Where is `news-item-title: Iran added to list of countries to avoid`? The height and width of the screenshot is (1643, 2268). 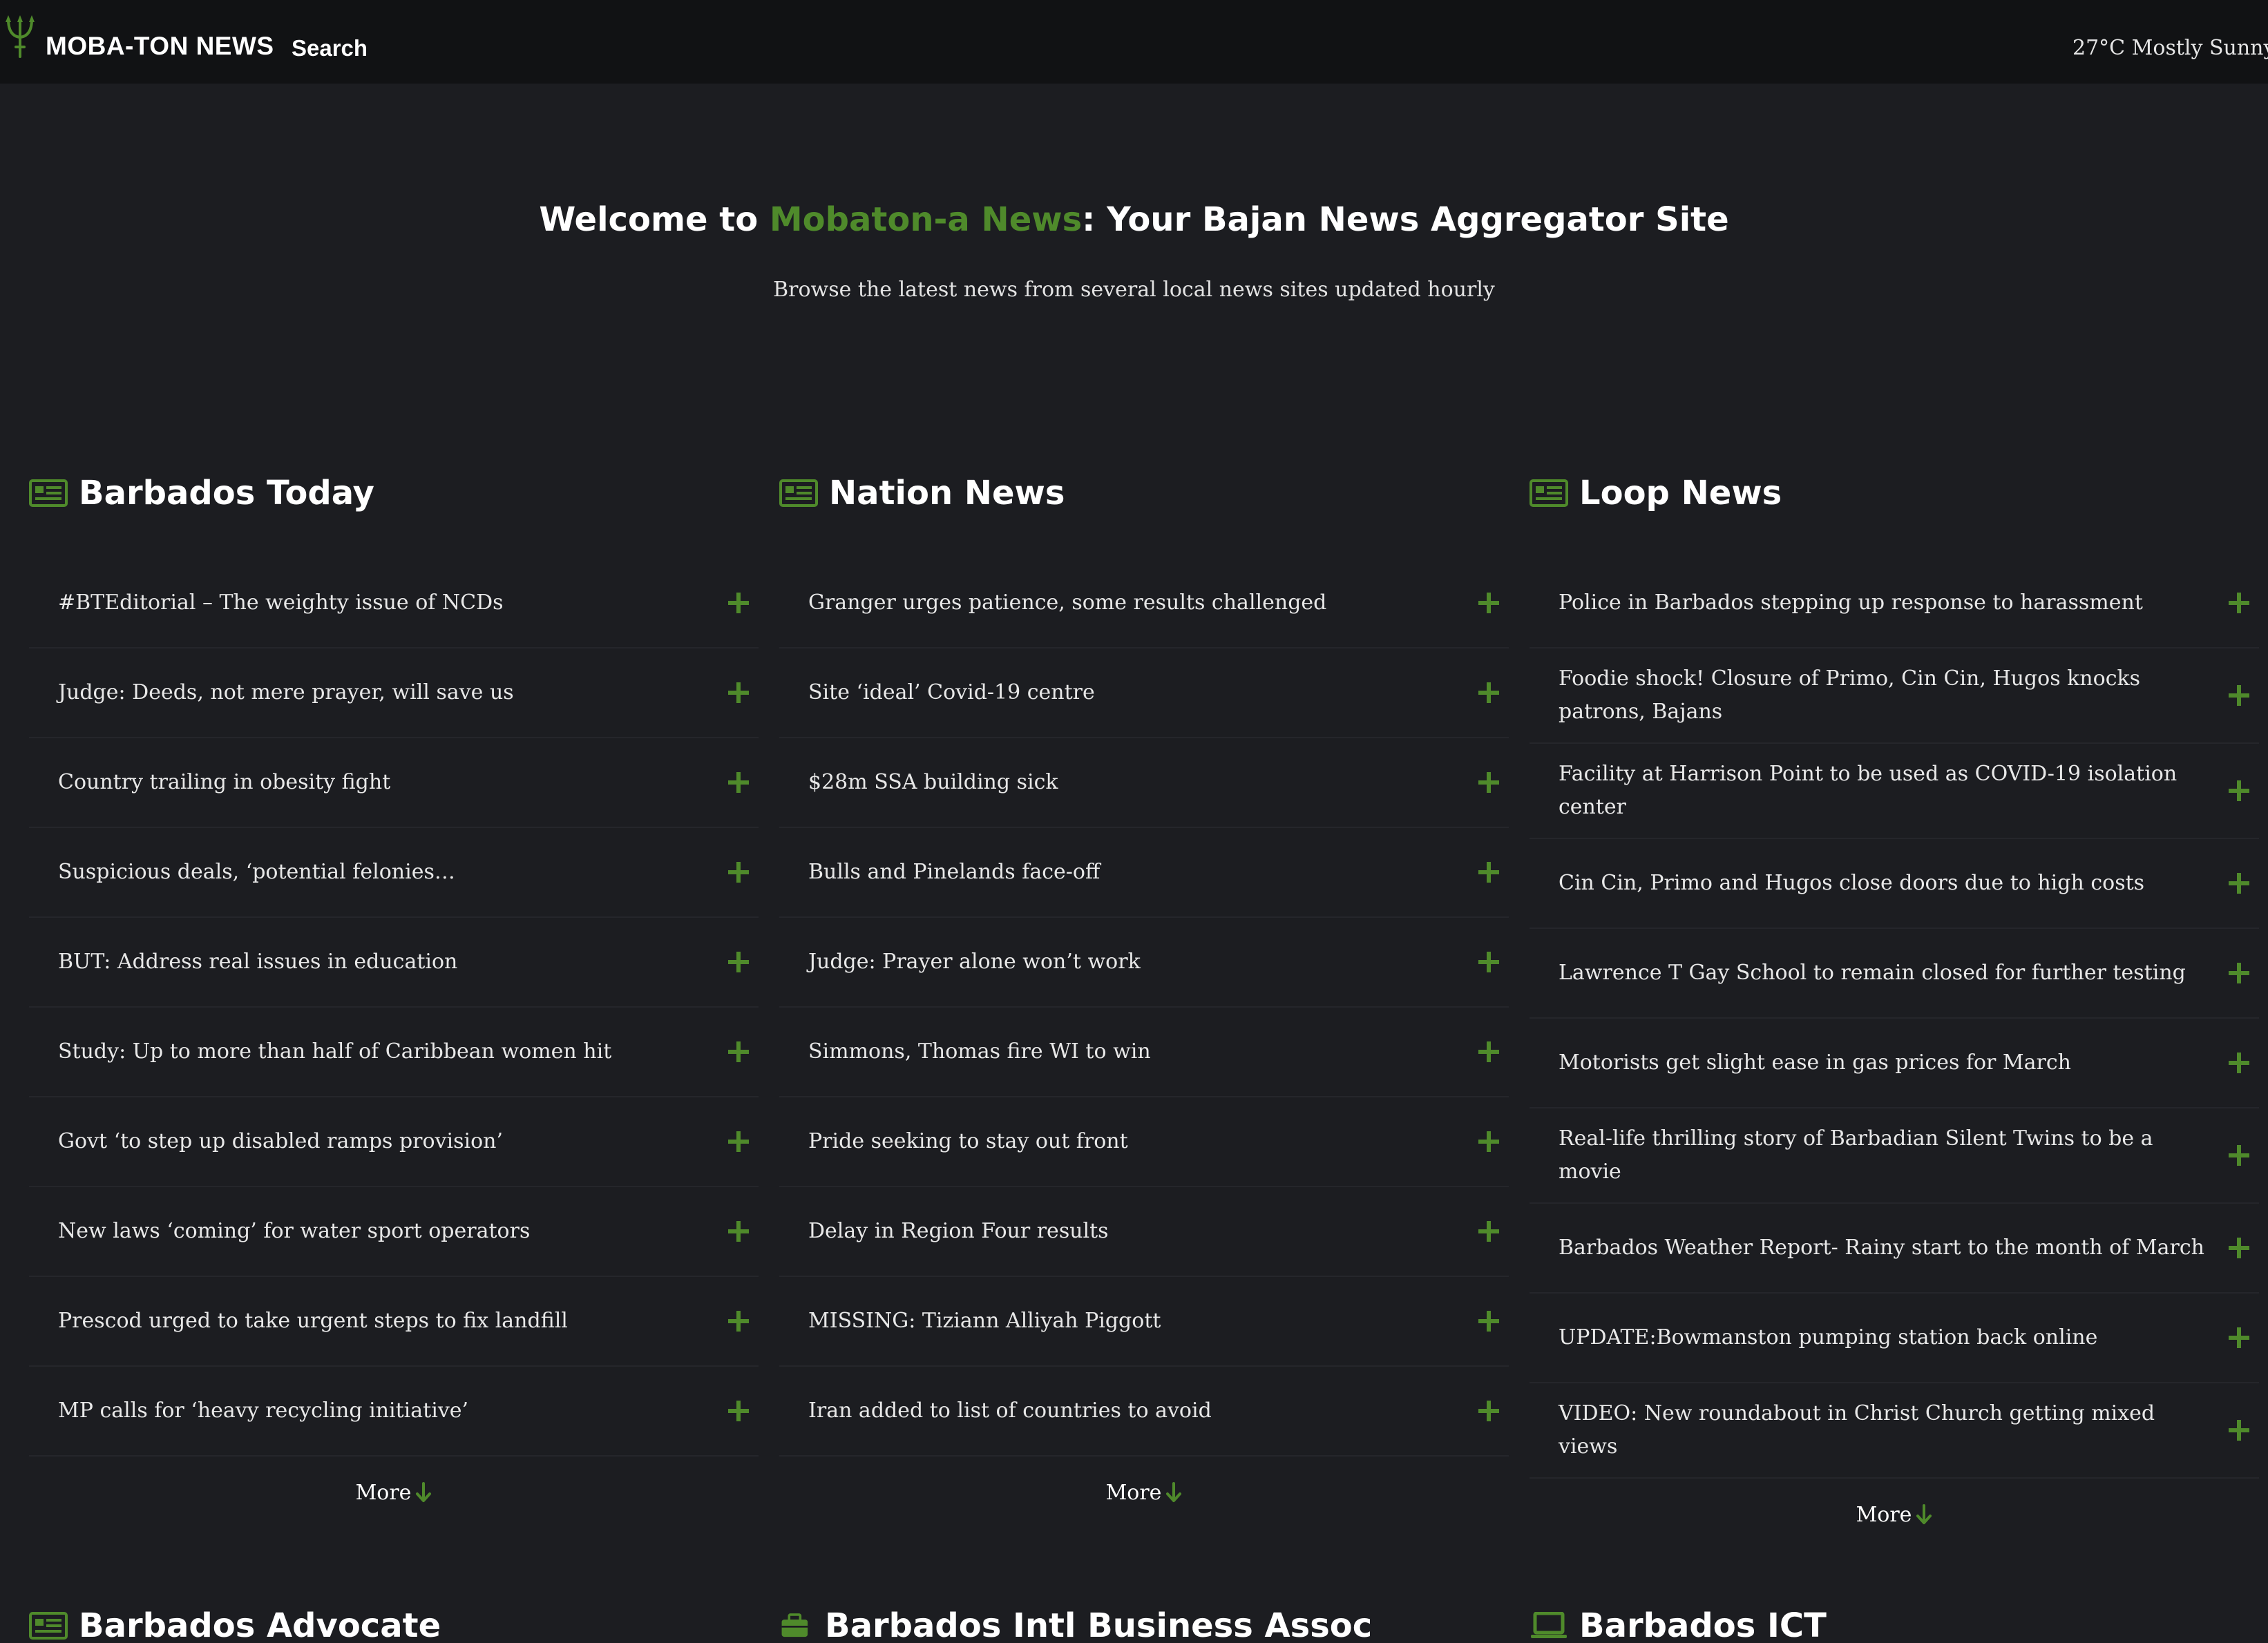 news-item-title: Iran added to list of countries to avoid is located at coordinates (1143, 1411).